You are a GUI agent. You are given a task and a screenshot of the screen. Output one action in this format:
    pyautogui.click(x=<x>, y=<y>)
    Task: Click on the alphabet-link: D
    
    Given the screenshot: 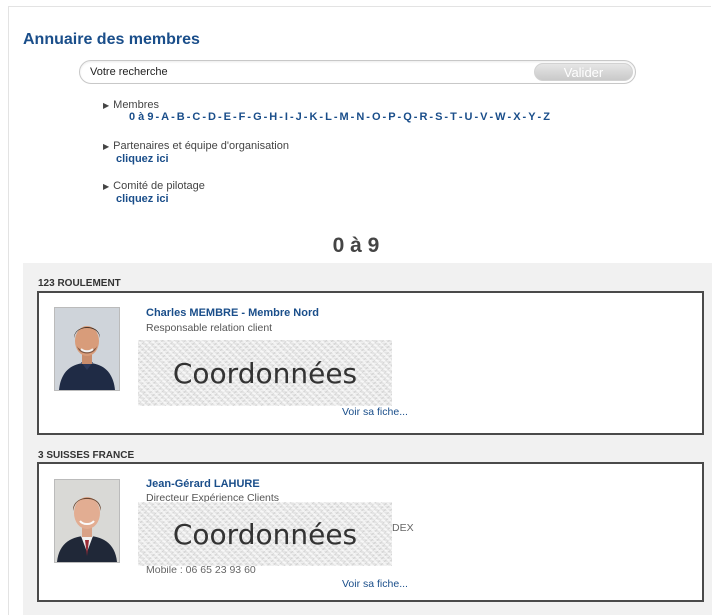 What is the action you would take?
    pyautogui.click(x=212, y=117)
    